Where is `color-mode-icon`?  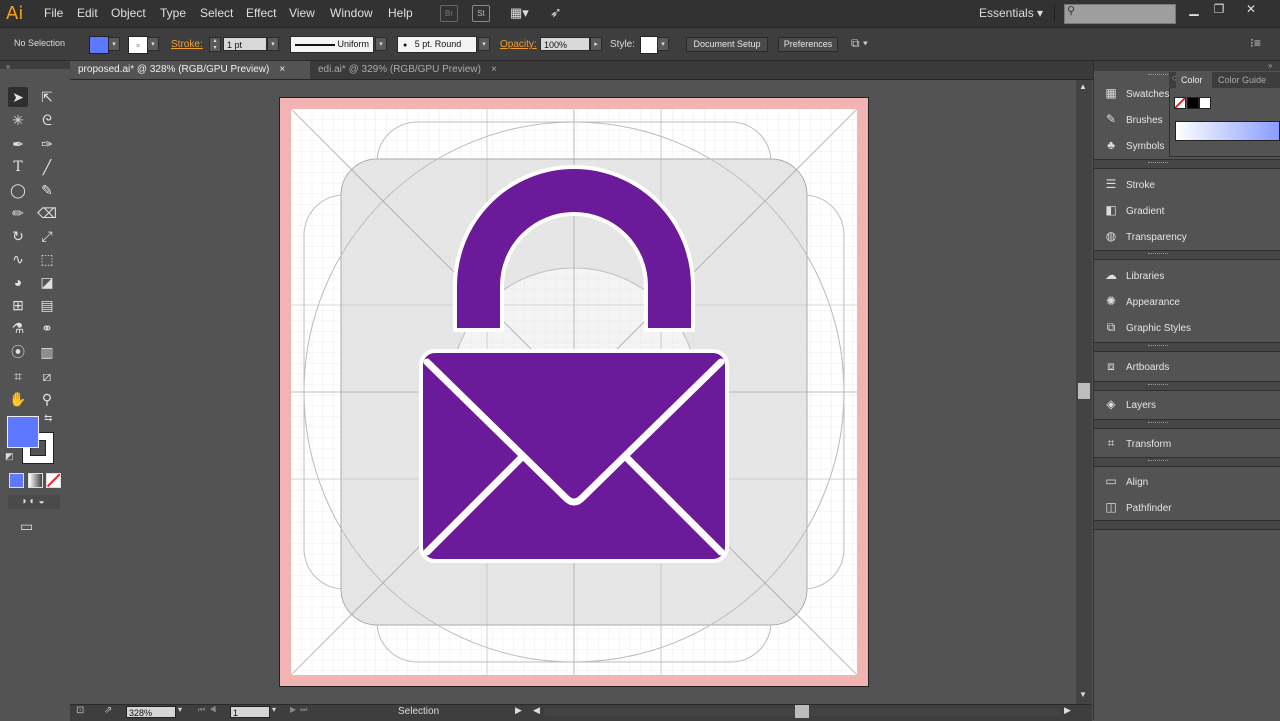 color-mode-icon is located at coordinates (16, 480).